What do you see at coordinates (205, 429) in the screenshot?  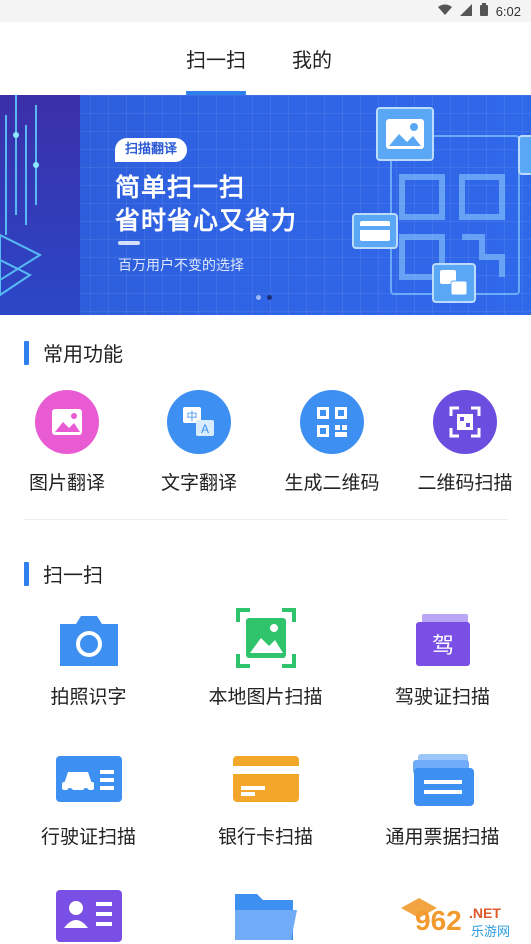 I see `svg-text: A` at bounding box center [205, 429].